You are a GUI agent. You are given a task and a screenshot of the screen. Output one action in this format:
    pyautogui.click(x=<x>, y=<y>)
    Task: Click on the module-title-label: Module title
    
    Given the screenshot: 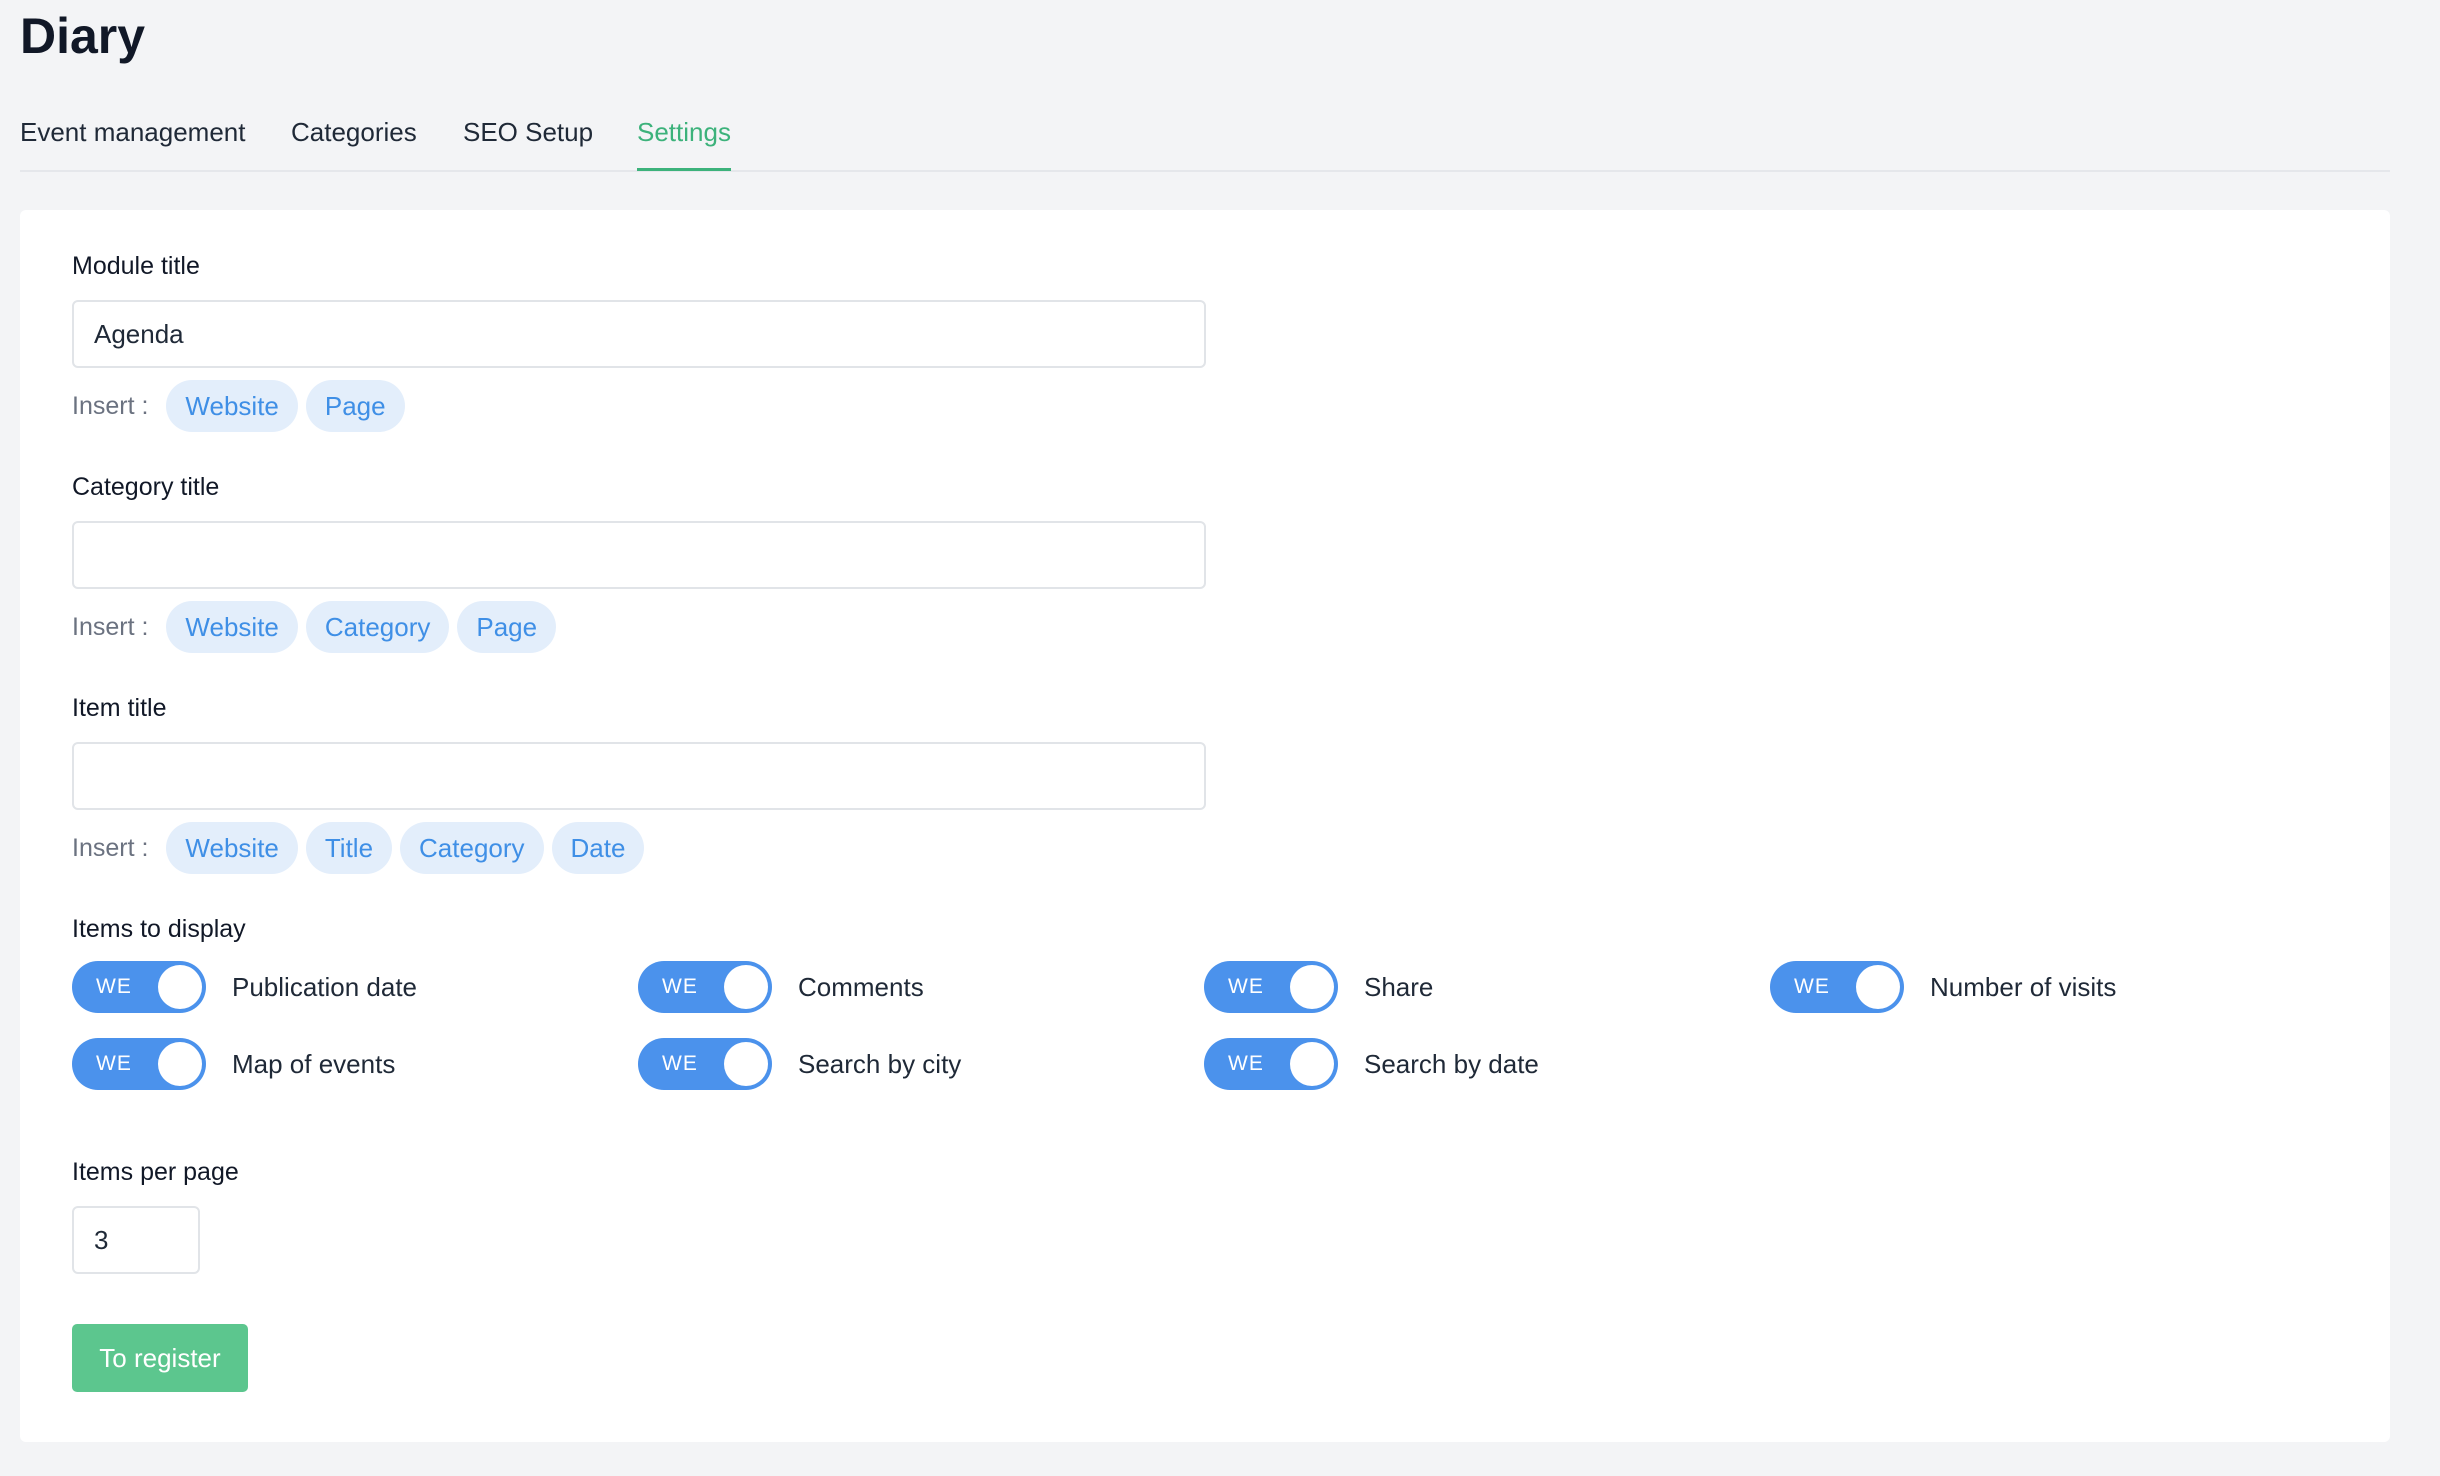 What is the action you would take?
    pyautogui.click(x=136, y=266)
    